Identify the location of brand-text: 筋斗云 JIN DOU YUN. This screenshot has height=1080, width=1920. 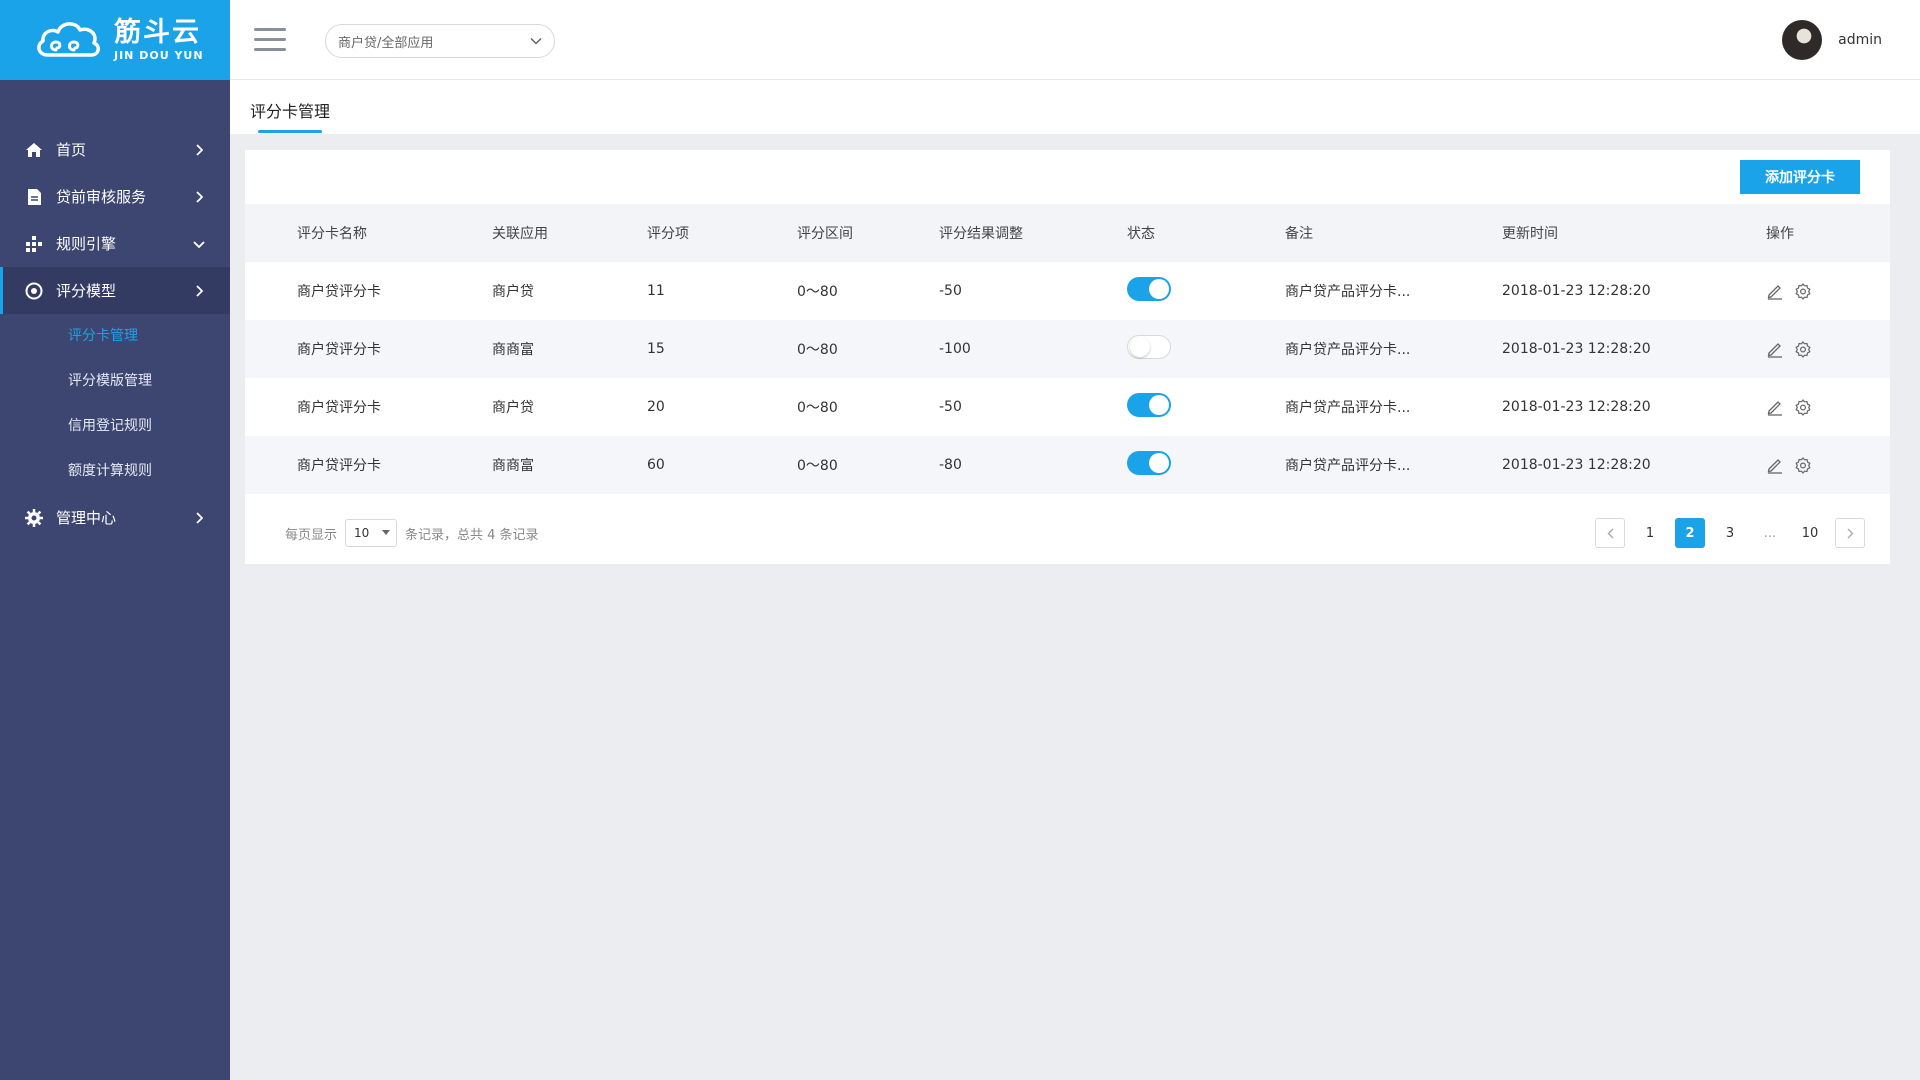
(159, 40).